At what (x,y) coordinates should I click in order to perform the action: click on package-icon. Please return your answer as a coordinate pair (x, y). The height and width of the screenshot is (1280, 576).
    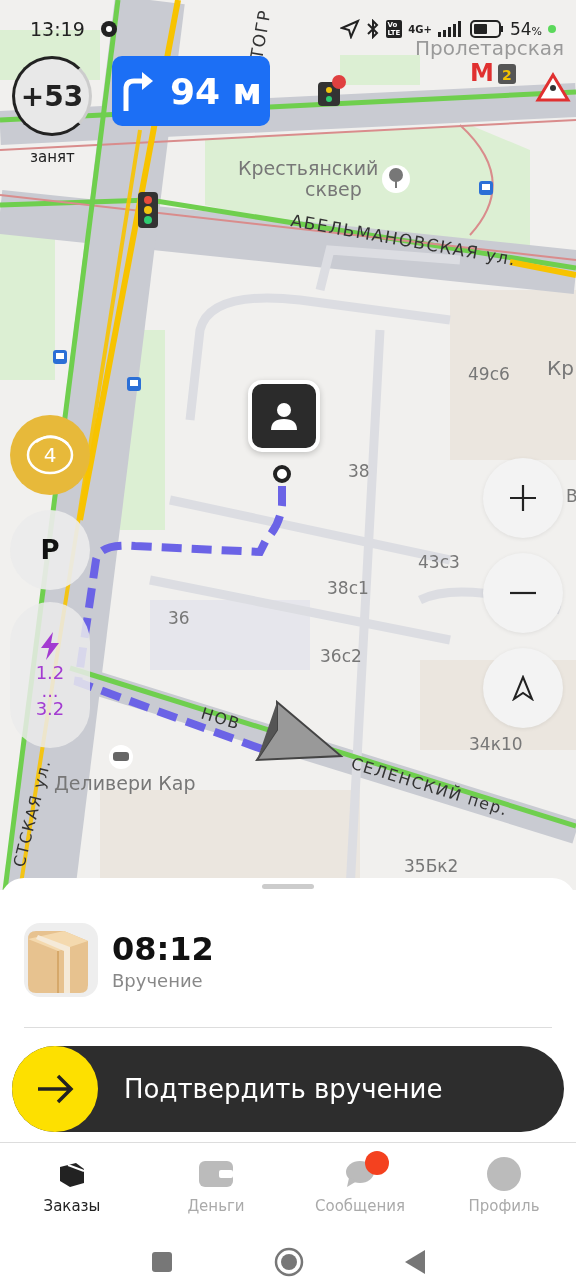
    Looking at the image, I should click on (61, 960).